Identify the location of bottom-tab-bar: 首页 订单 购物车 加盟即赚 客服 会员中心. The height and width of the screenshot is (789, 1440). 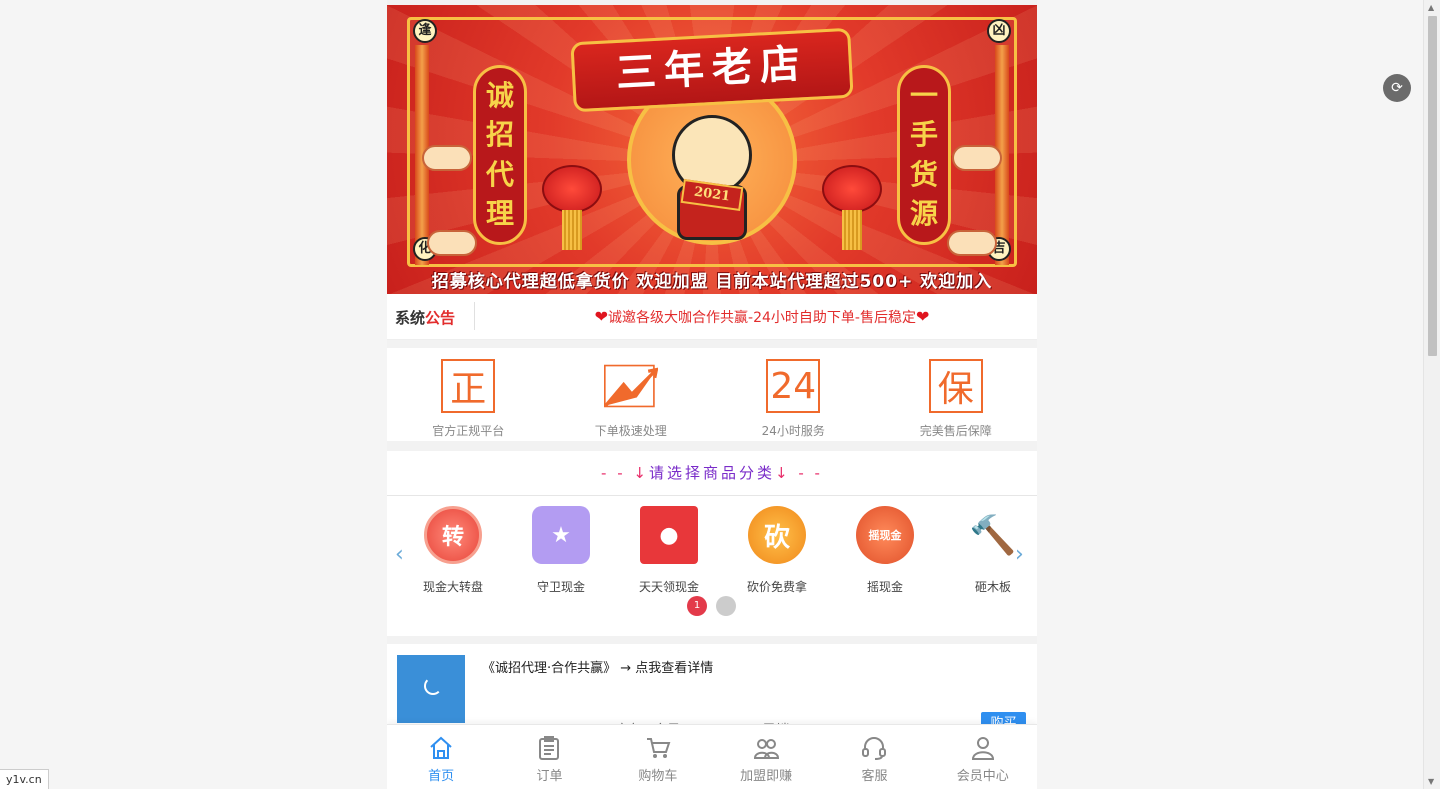
(712, 756).